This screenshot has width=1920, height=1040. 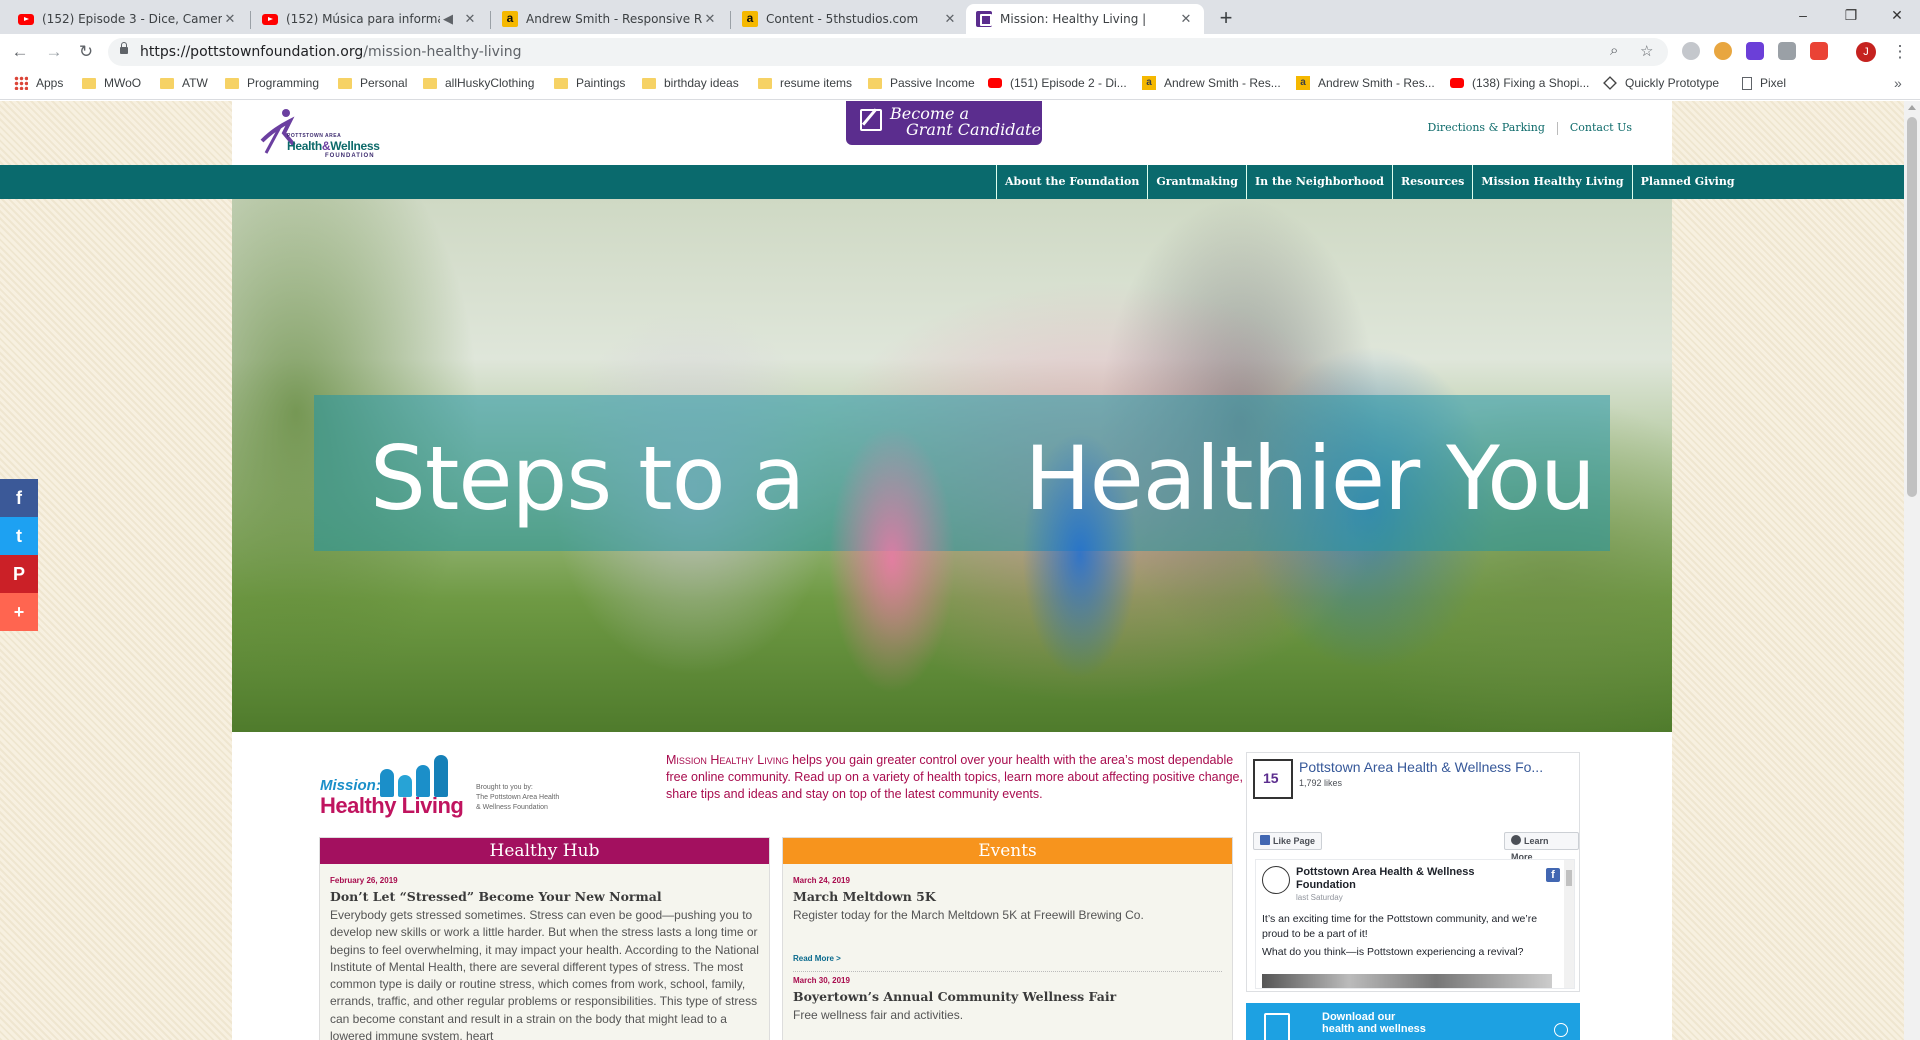 What do you see at coordinates (544, 851) in the screenshot?
I see `healthy-hub-heading: Healthy Hub` at bounding box center [544, 851].